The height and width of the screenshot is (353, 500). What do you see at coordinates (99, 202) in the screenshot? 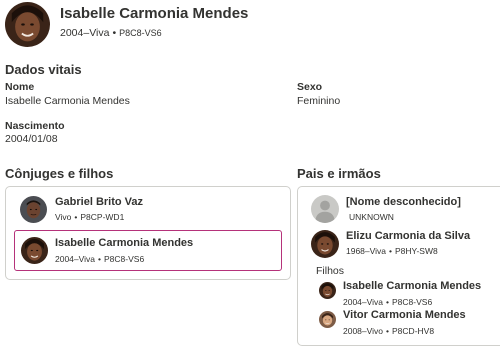
I see `person-name: Gabriel Brito Vaz` at bounding box center [99, 202].